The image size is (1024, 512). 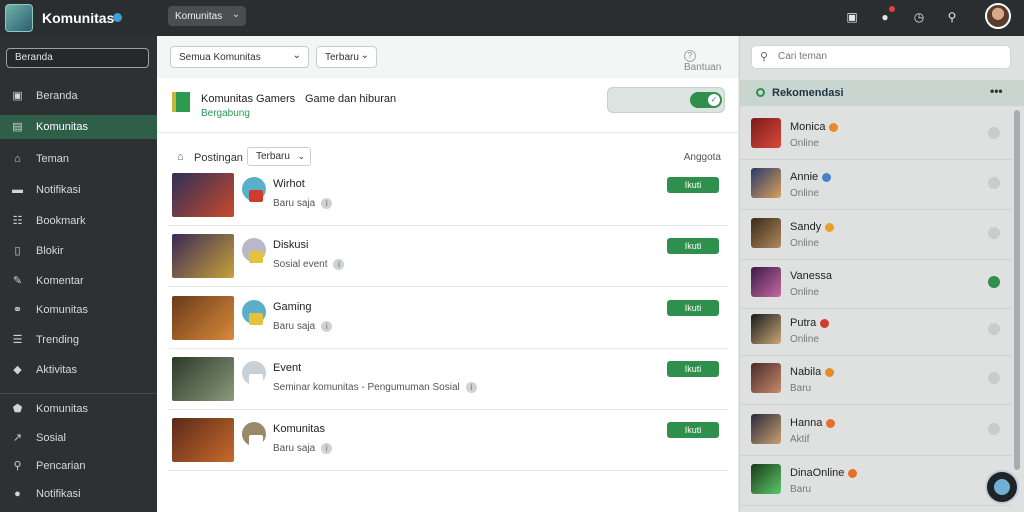 What do you see at coordinates (303, 448) in the screenshot?
I see `post-meta: Baru saja i` at bounding box center [303, 448].